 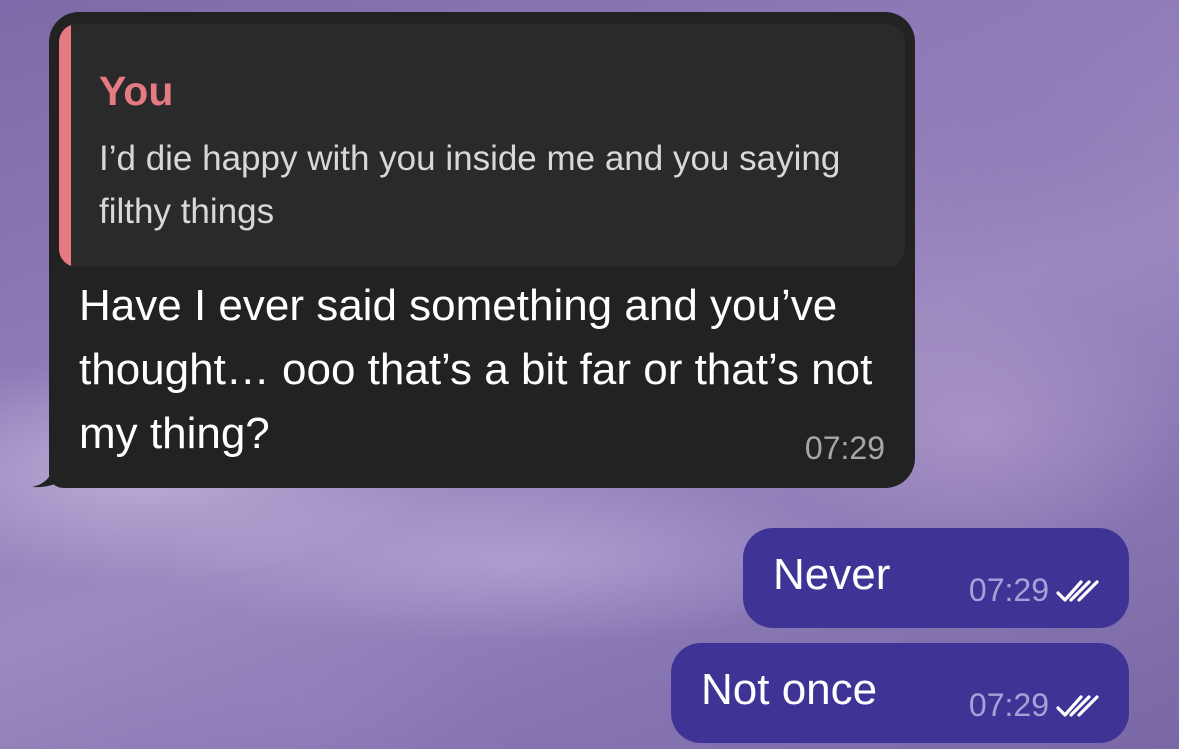 What do you see at coordinates (789, 689) in the screenshot?
I see `message-text: Not once` at bounding box center [789, 689].